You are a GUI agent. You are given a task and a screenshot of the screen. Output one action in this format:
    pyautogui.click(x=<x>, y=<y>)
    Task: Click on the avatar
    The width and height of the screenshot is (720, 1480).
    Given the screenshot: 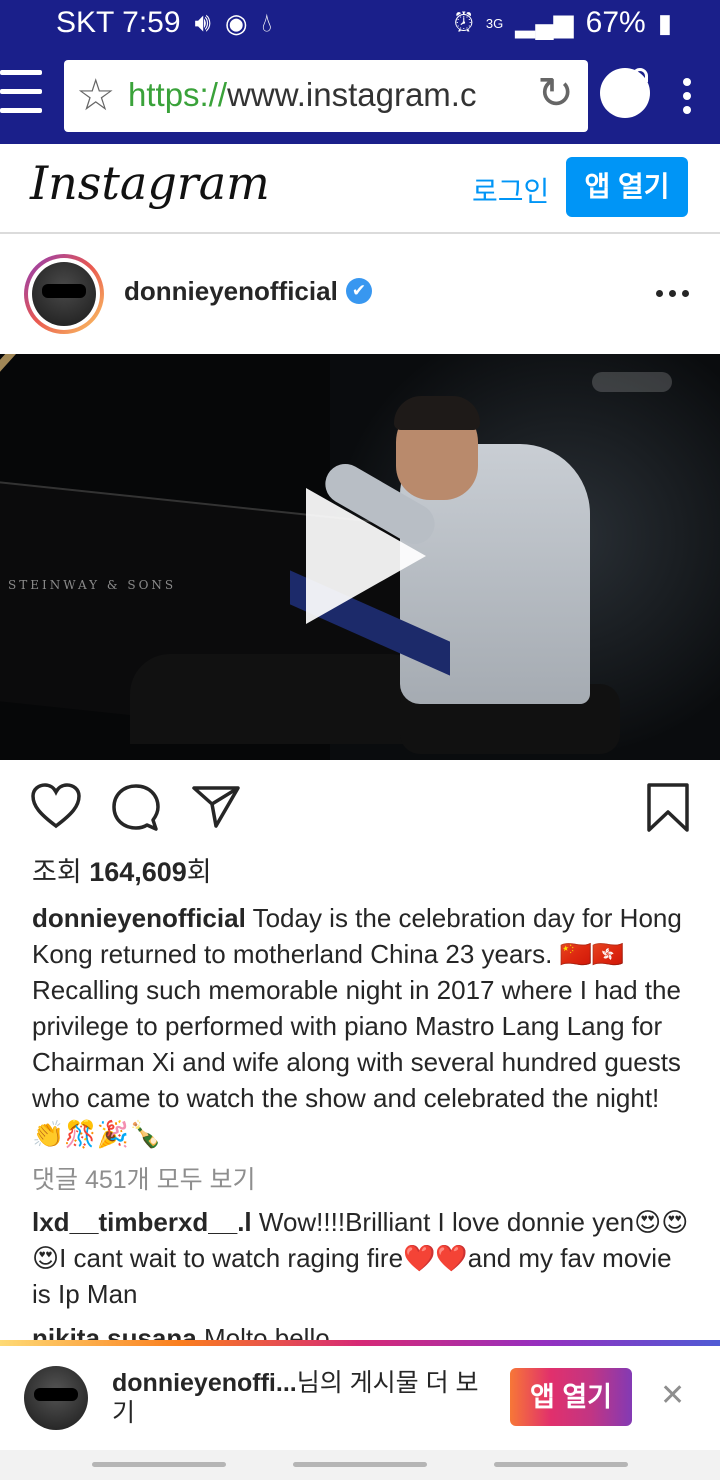 What is the action you would take?
    pyautogui.click(x=64, y=294)
    